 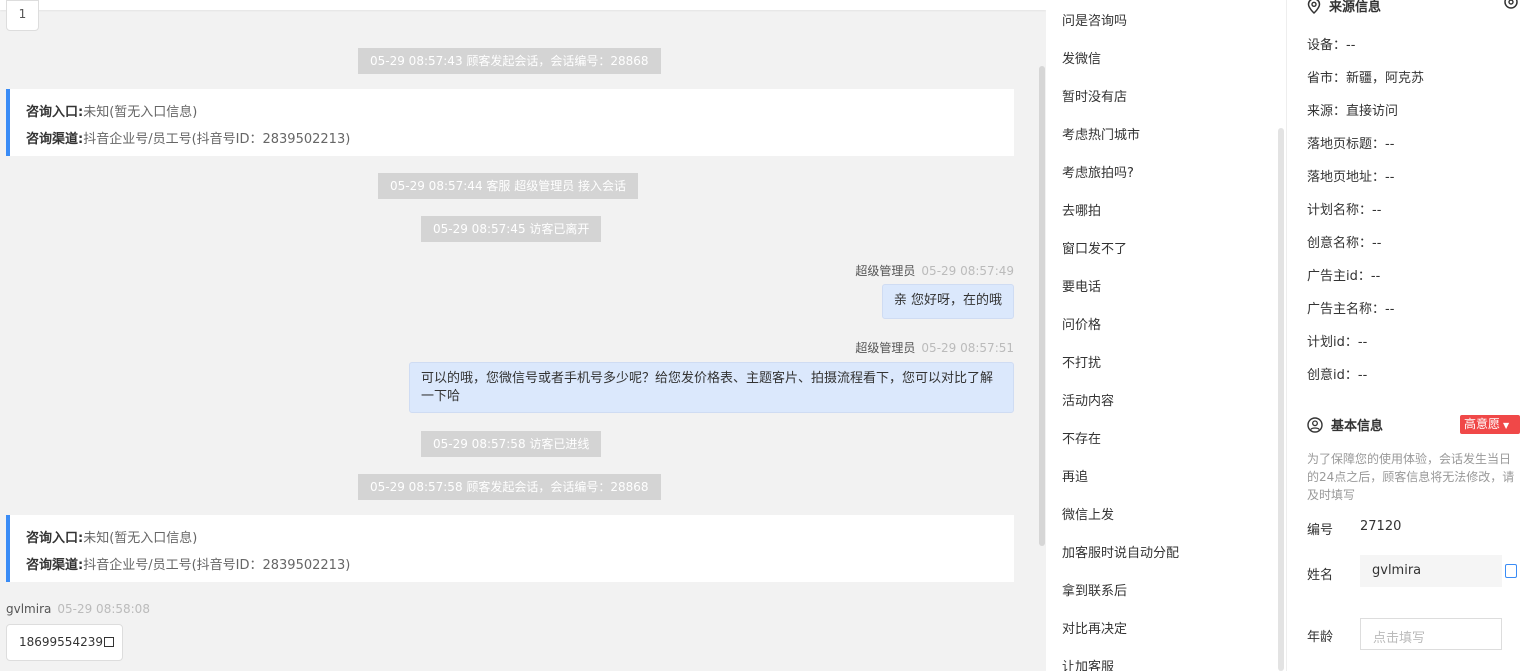 What do you see at coordinates (29, 609) in the screenshot?
I see `visitor-name: gvlmira` at bounding box center [29, 609].